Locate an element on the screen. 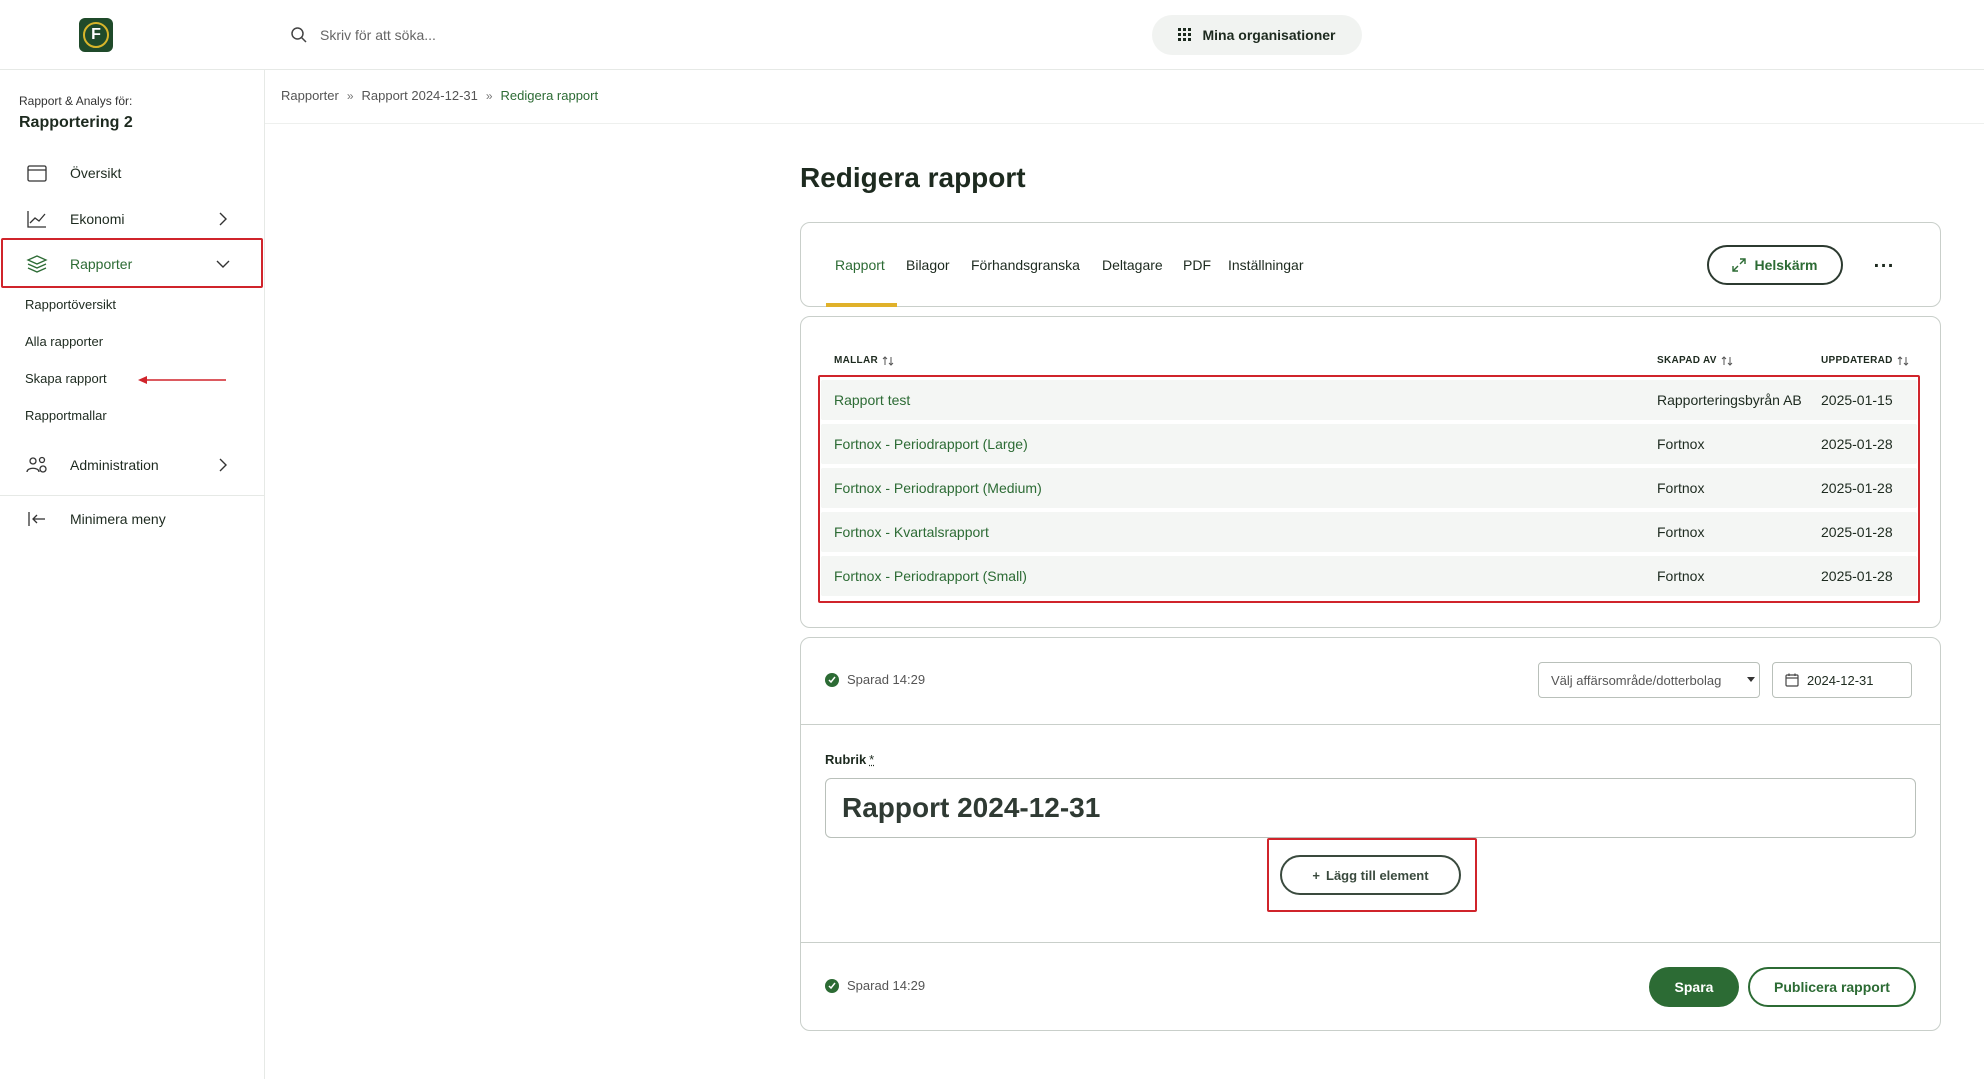 This screenshot has height=1079, width=1984. annotation-highlight-rapporter is located at coordinates (132, 263).